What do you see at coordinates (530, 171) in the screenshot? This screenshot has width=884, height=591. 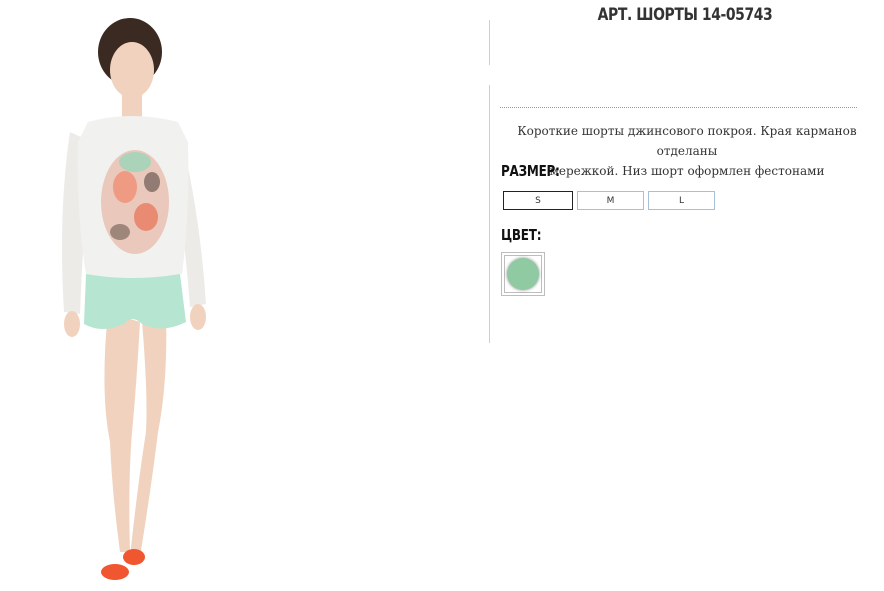 I see `size-label: РАЗМЕР:` at bounding box center [530, 171].